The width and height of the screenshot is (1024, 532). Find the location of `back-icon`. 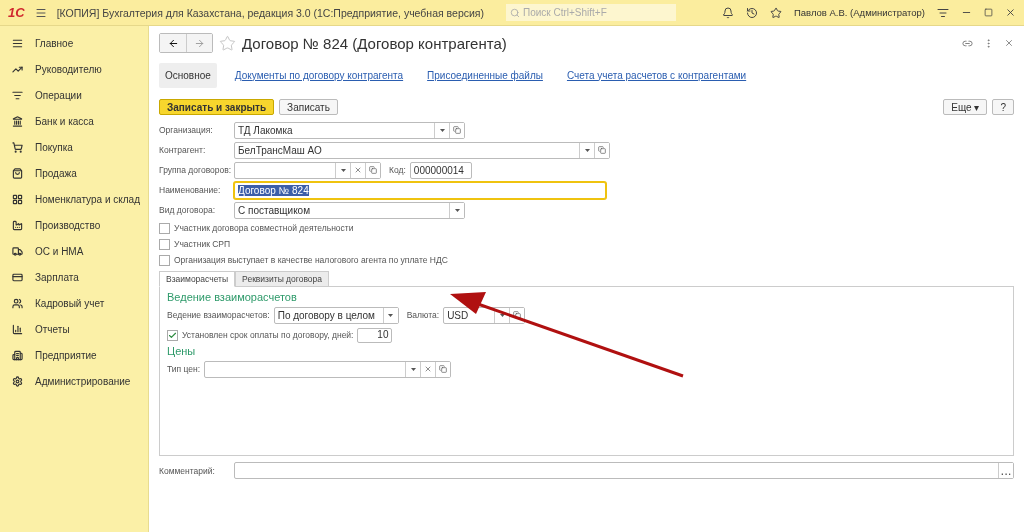

back-icon is located at coordinates (173, 43).